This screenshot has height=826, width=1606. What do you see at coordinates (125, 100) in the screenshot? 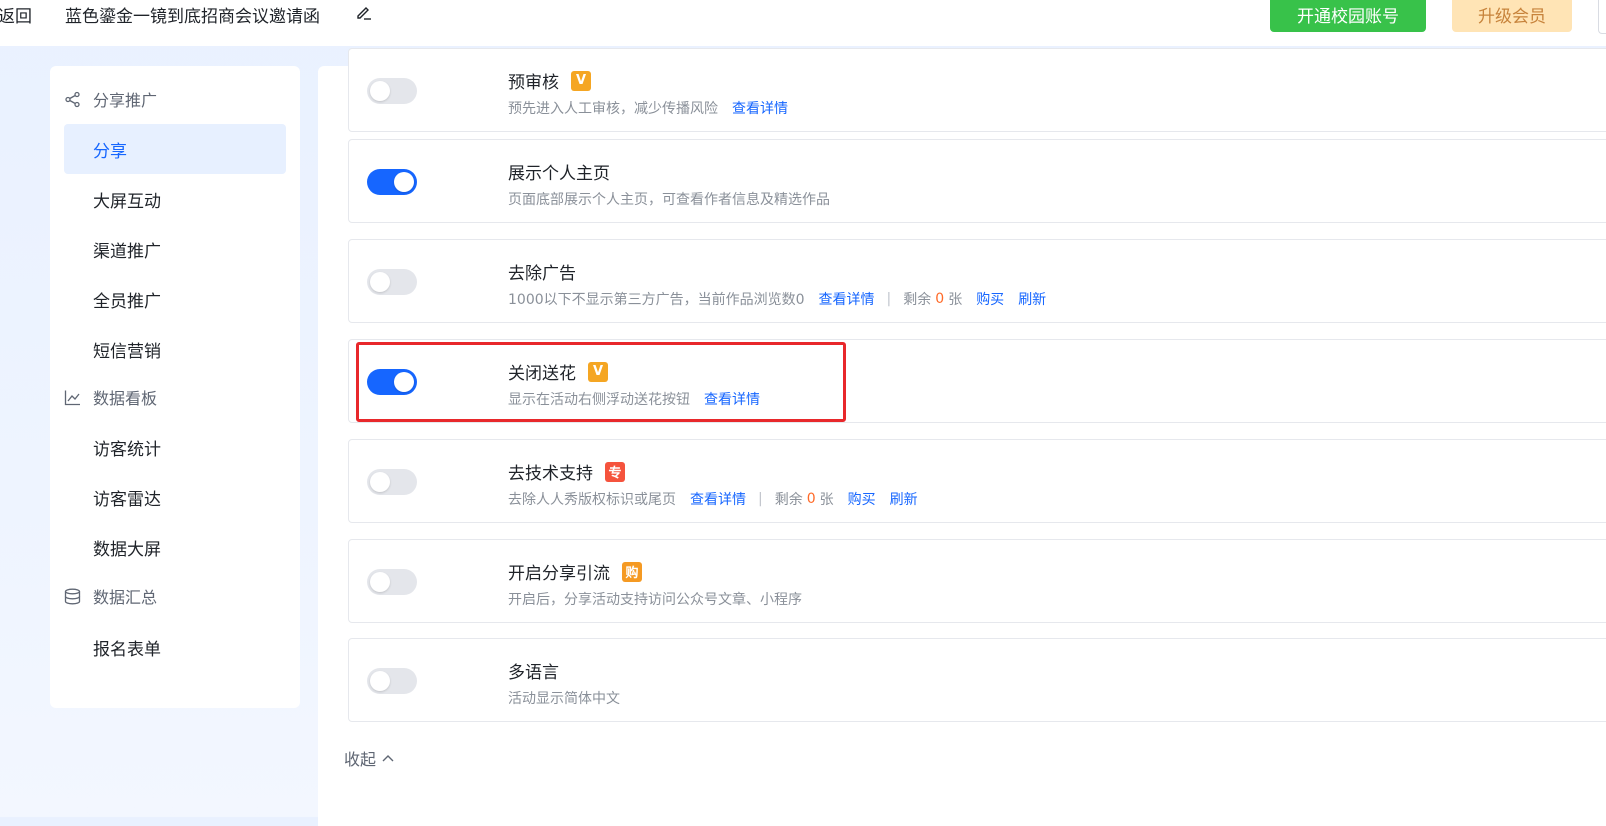
I see `sidebar-group-label: 分享推广` at bounding box center [125, 100].